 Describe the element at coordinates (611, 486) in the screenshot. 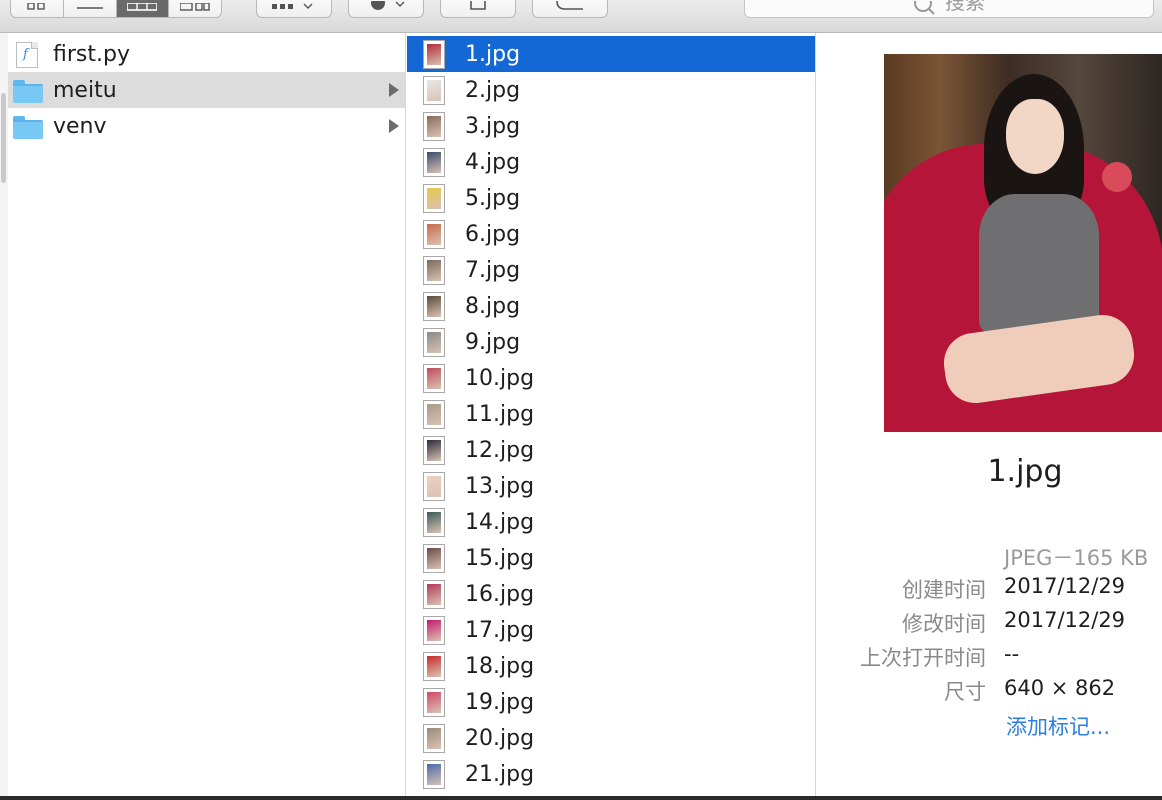

I see `file-item-13-jpg: 13.jpg` at that location.